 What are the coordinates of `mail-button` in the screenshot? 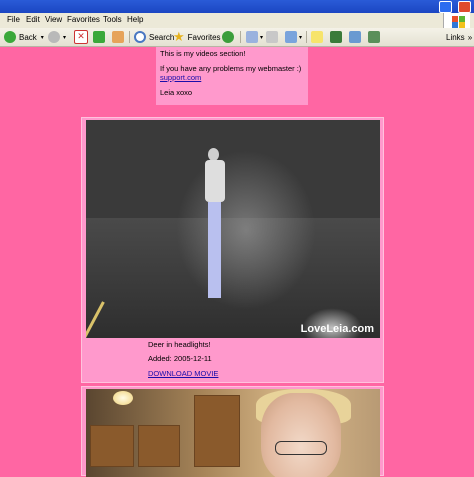 It's located at (272, 37).